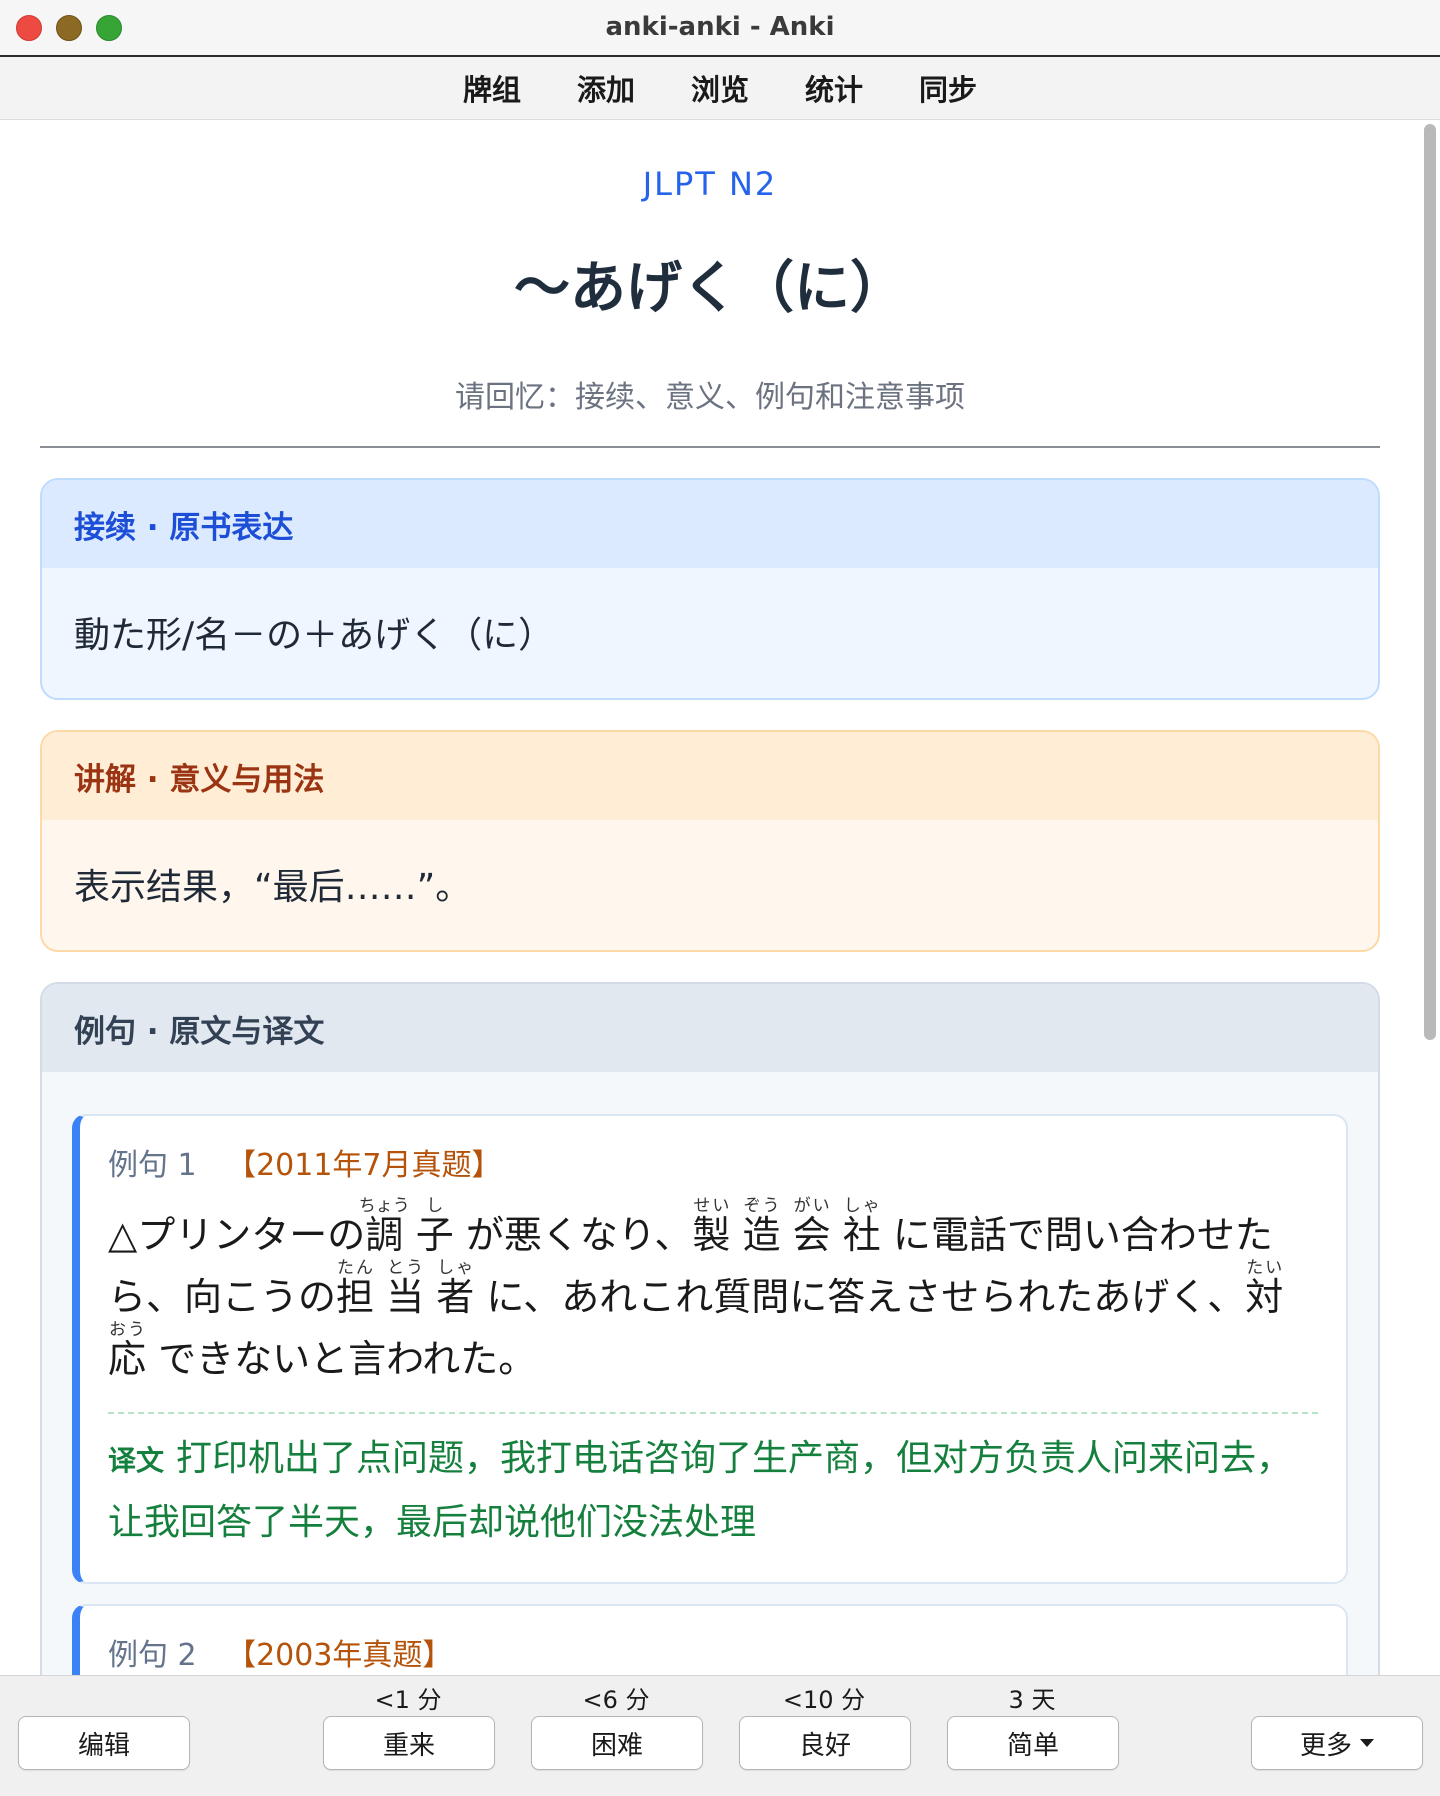 The image size is (1440, 1796). What do you see at coordinates (408, 1700) in the screenshot?
I see `again-interval: <1 分` at bounding box center [408, 1700].